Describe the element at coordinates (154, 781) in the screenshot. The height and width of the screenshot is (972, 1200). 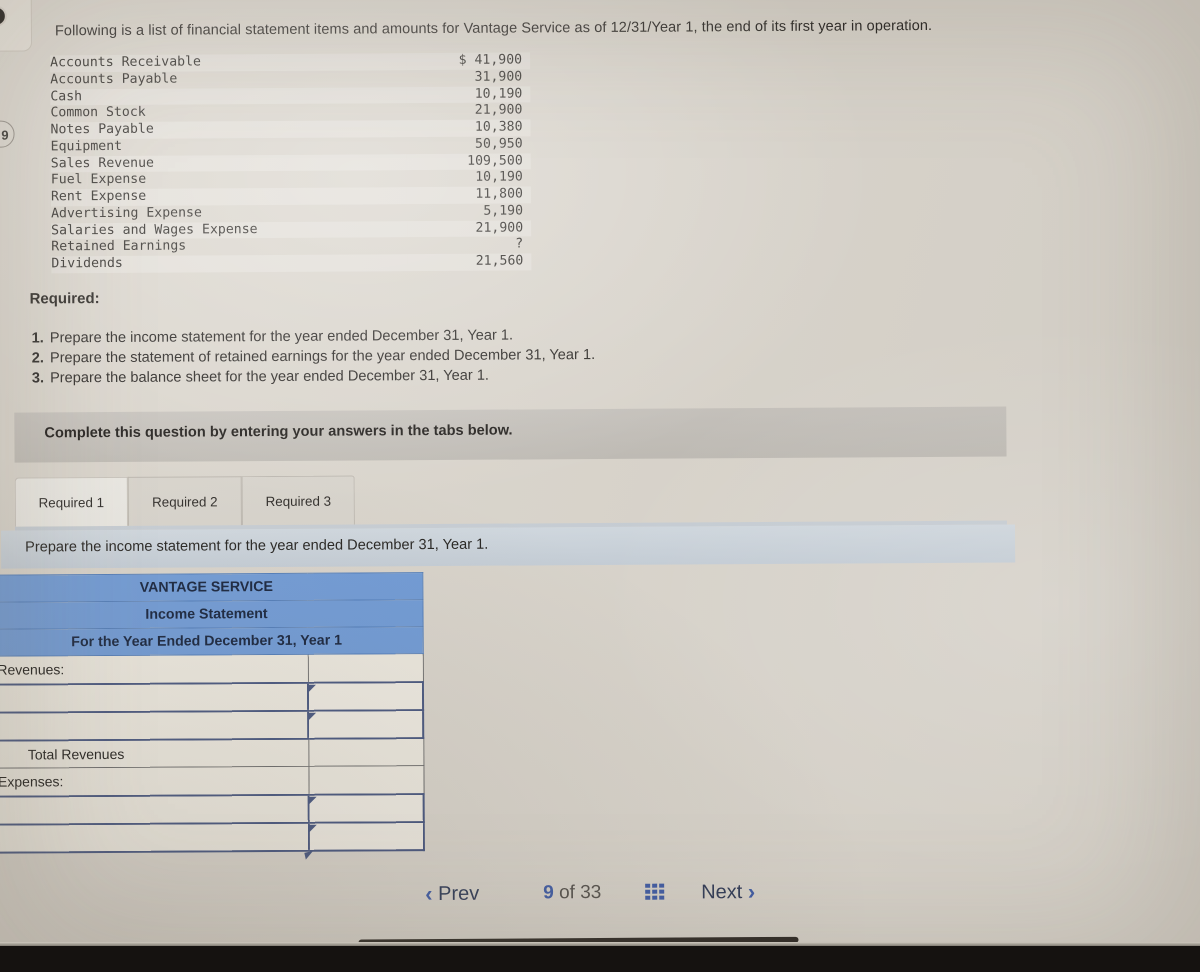
I see `worksheet-row-label: Expenses:` at that location.